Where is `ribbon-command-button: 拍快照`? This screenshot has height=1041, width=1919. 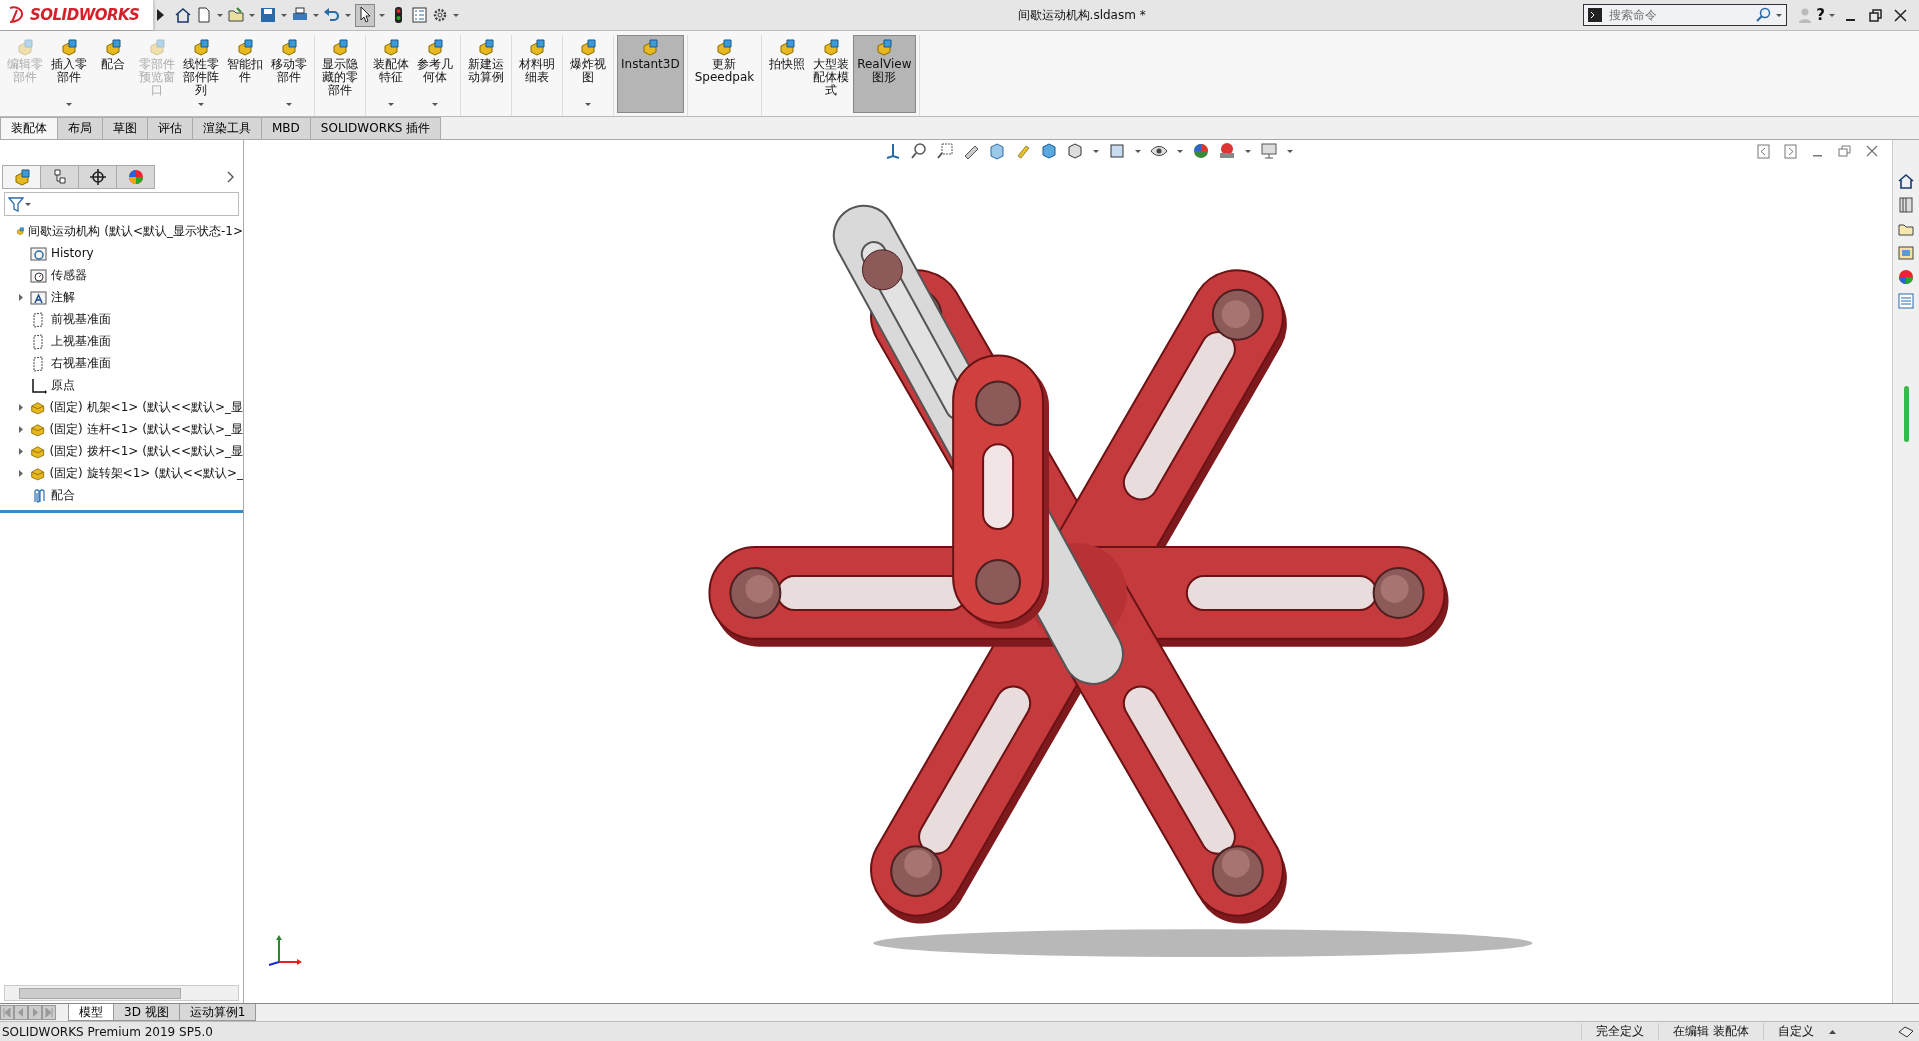
ribbon-command-button: 拍快照 is located at coordinates (787, 74).